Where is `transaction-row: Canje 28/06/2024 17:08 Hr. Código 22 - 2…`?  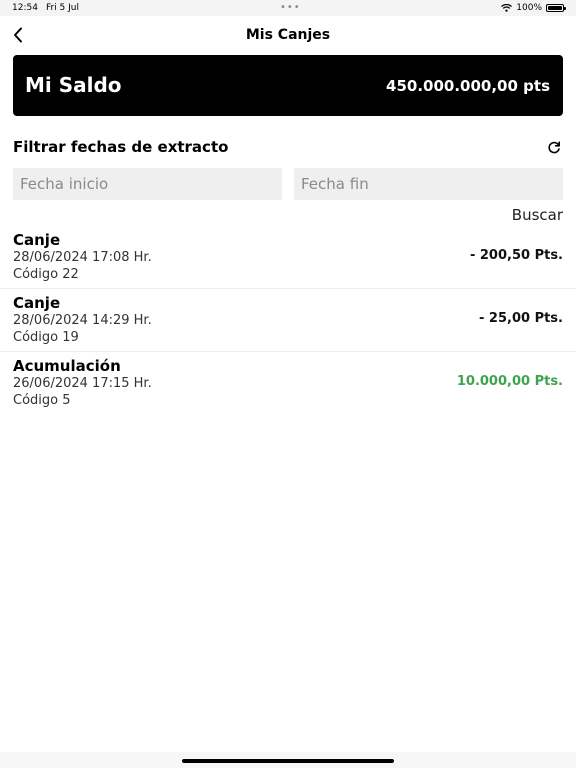
transaction-row: Canje 28/06/2024 17:08 Hr. Código 22 - 2… is located at coordinates (288, 257).